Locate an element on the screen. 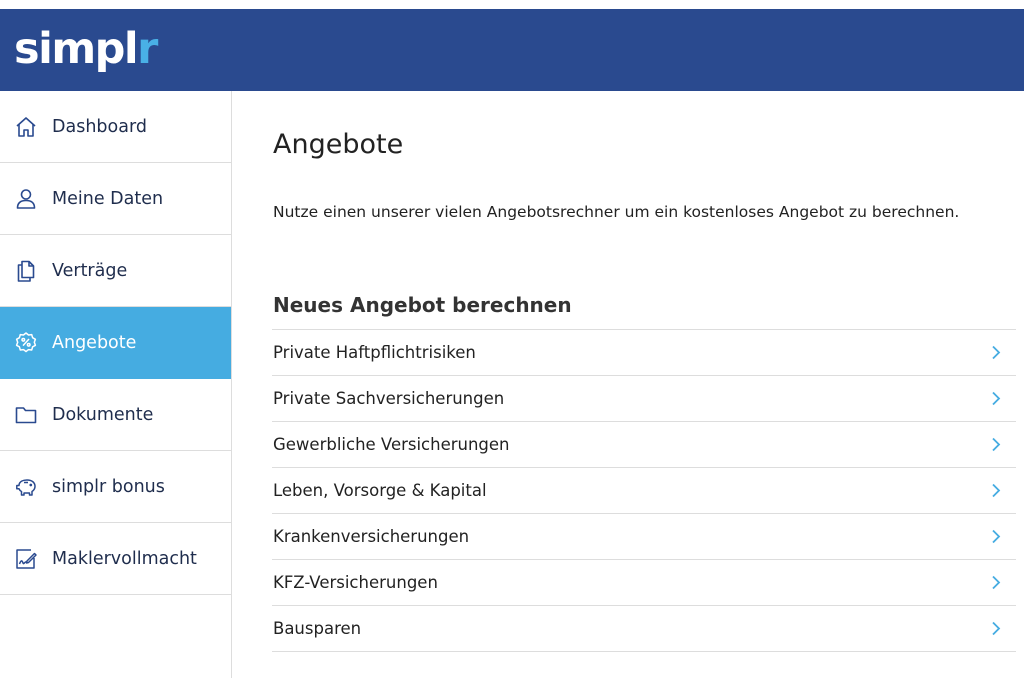 The image size is (1024, 678). sidebar-item-dokumente: Dokumente is located at coordinates (115, 415).